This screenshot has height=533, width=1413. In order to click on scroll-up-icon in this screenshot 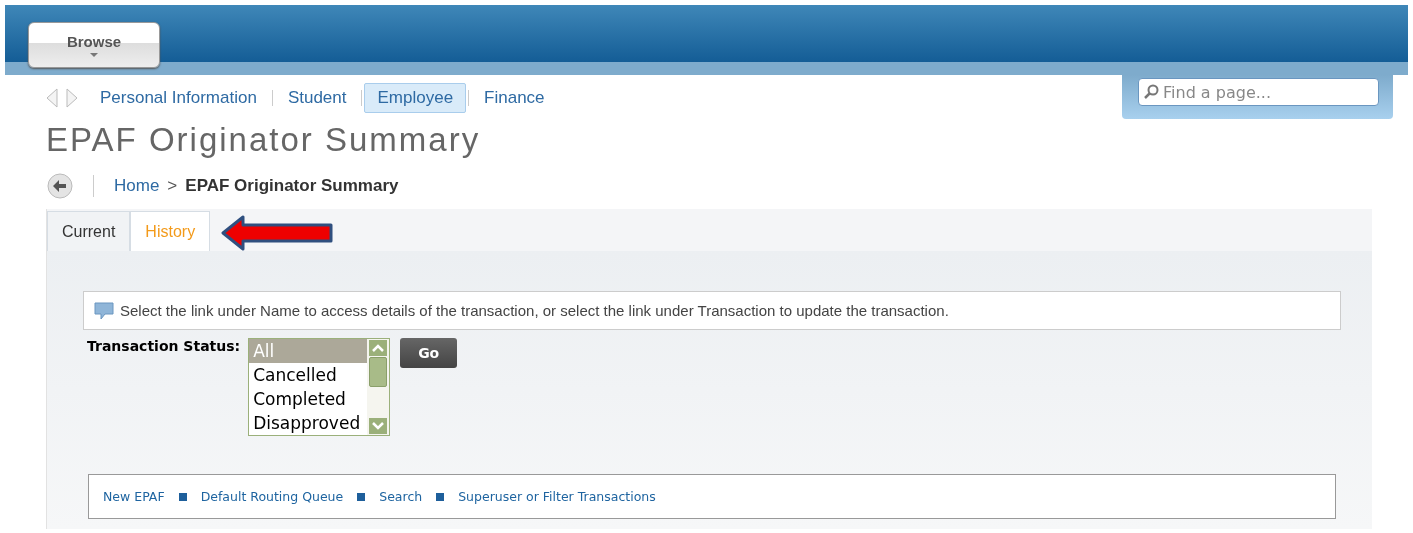, I will do `click(378, 348)`.